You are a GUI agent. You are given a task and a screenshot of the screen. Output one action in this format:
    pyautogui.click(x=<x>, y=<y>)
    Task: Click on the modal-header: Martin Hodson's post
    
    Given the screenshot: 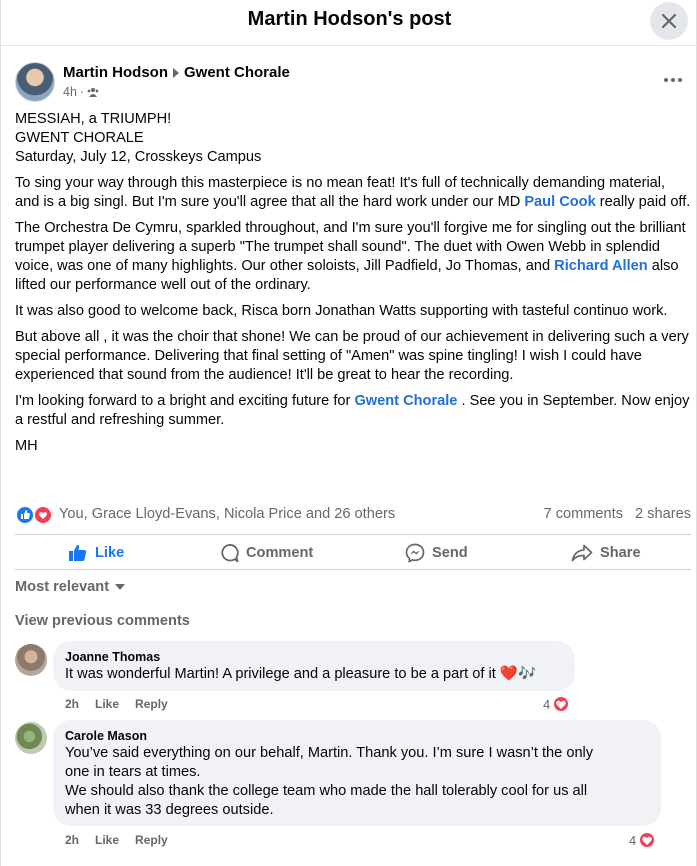 What is the action you would take?
    pyautogui.click(x=349, y=23)
    